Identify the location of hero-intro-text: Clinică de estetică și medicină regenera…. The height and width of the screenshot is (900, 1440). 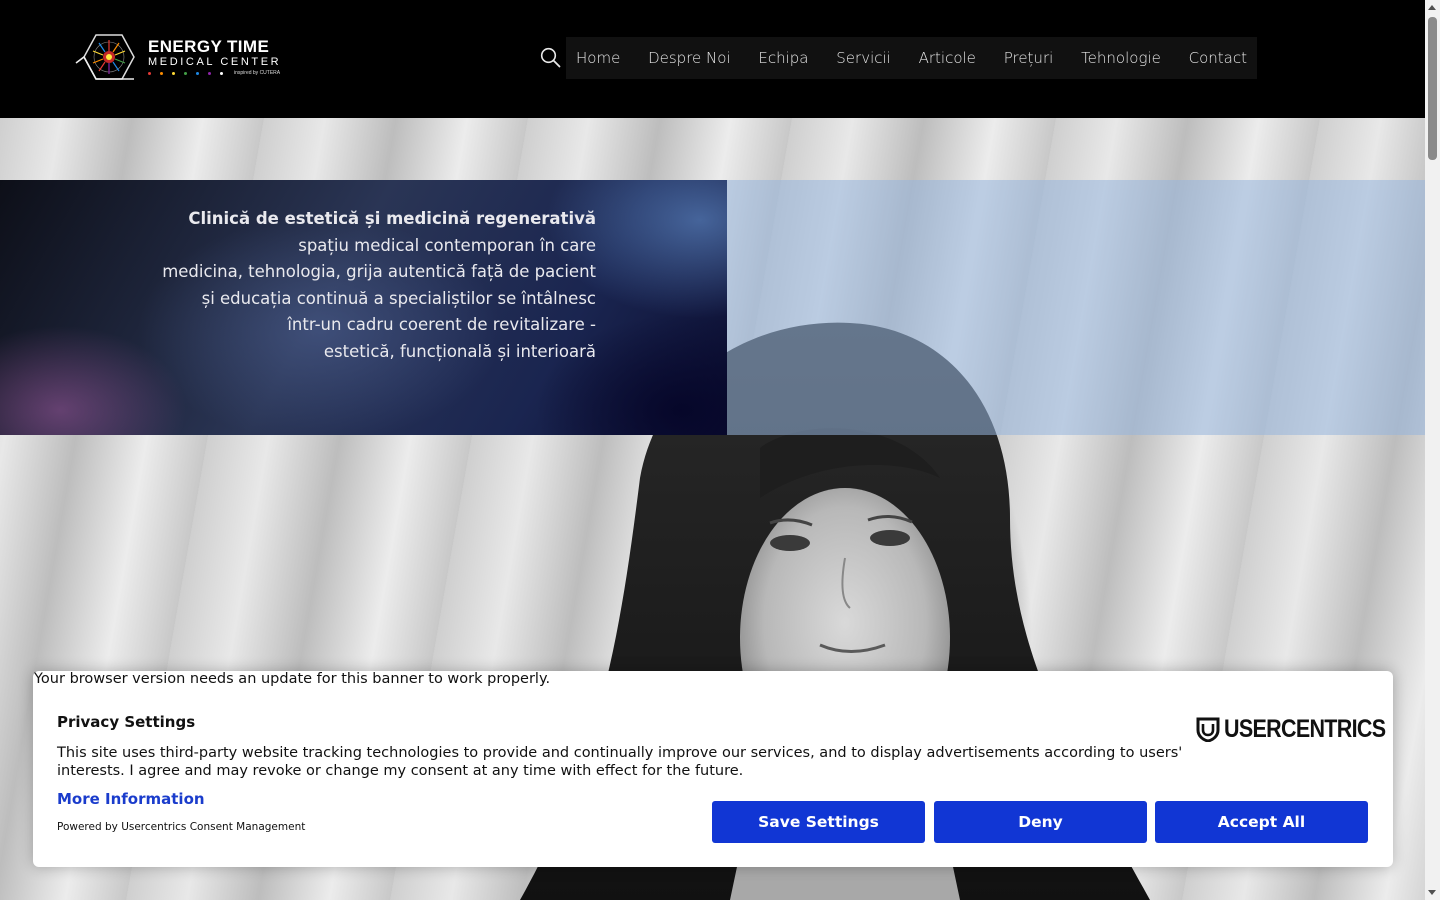
(356, 286).